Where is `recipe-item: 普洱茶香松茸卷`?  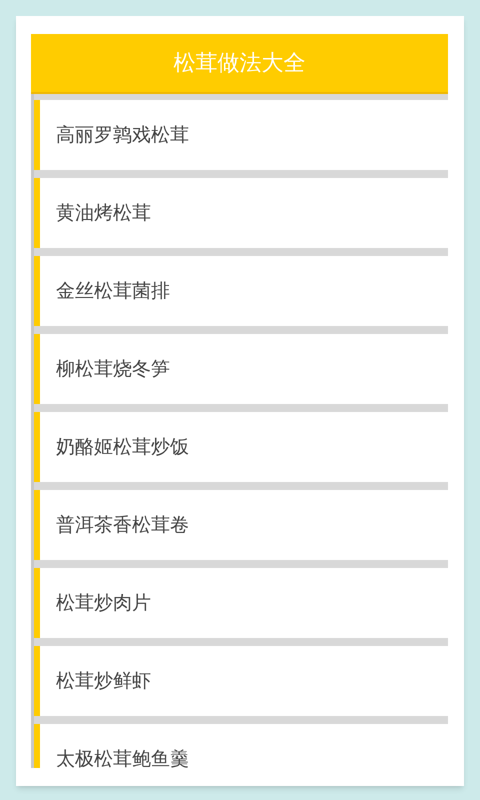 recipe-item: 普洱茶香松茸卷 is located at coordinates (241, 525).